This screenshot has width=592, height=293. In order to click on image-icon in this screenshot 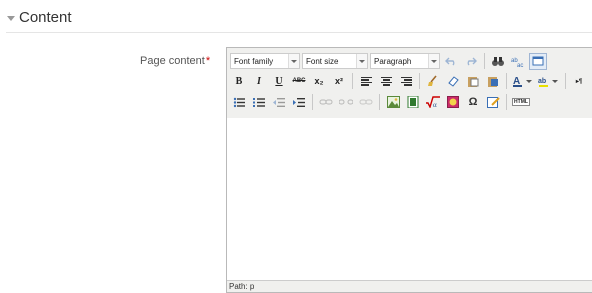, I will do `click(393, 102)`.